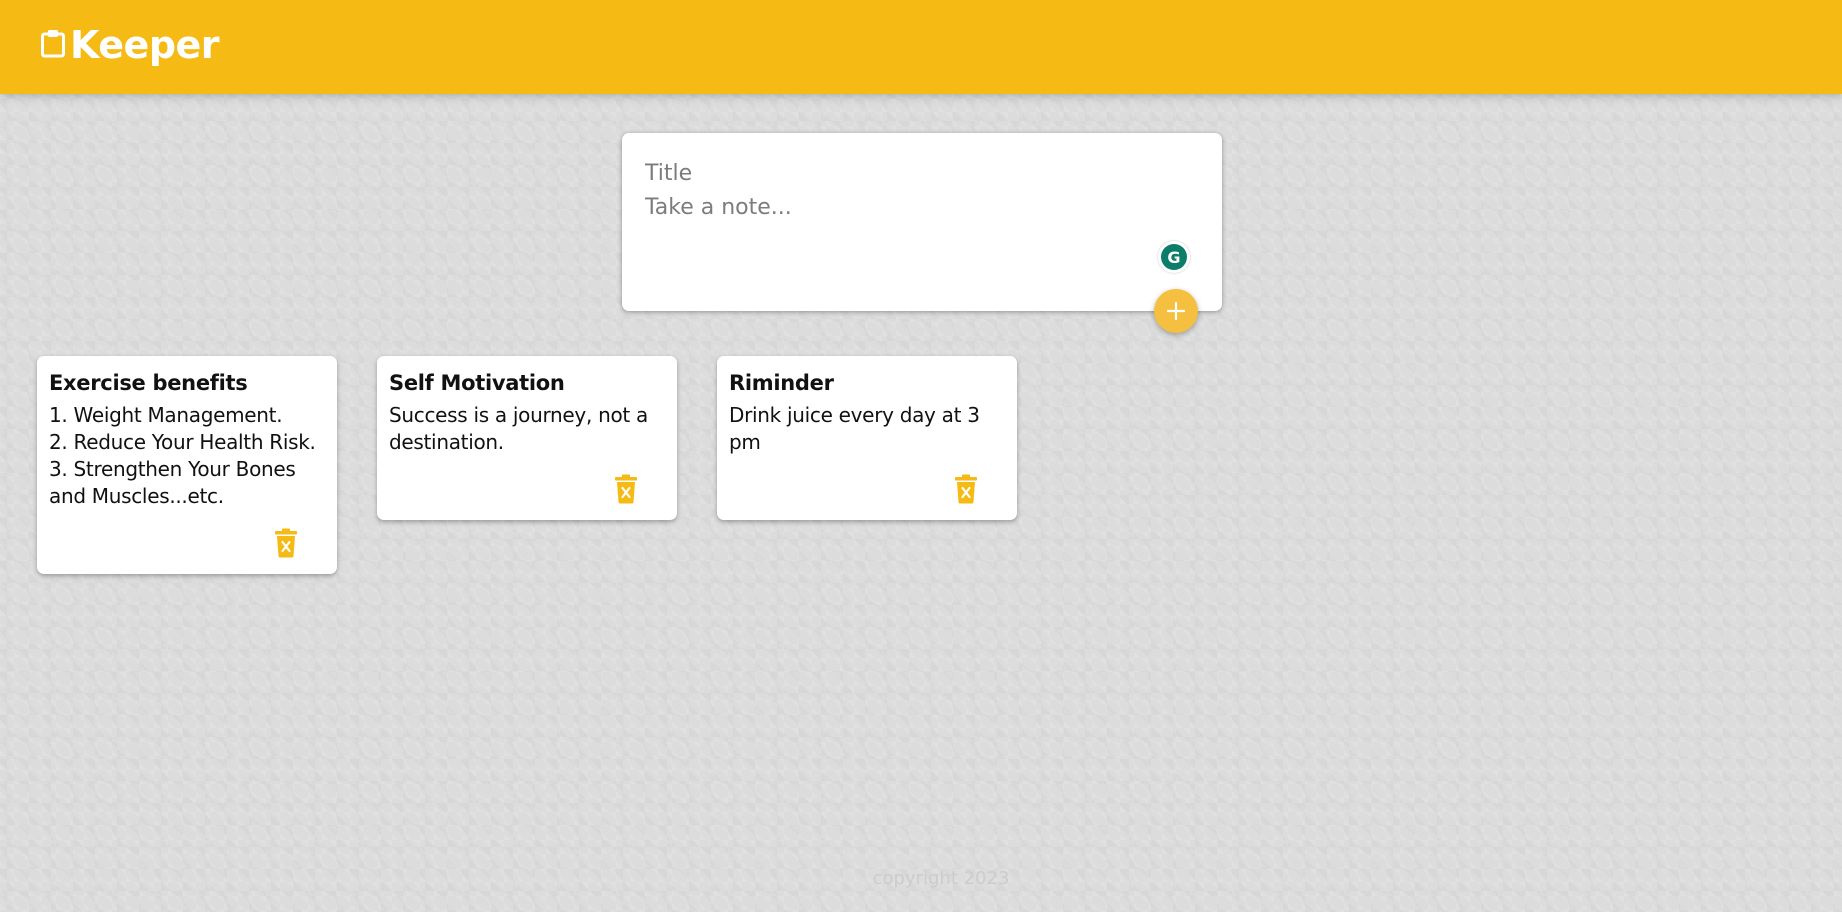 The image size is (1842, 912). I want to click on note-title: Riminder, so click(781, 383).